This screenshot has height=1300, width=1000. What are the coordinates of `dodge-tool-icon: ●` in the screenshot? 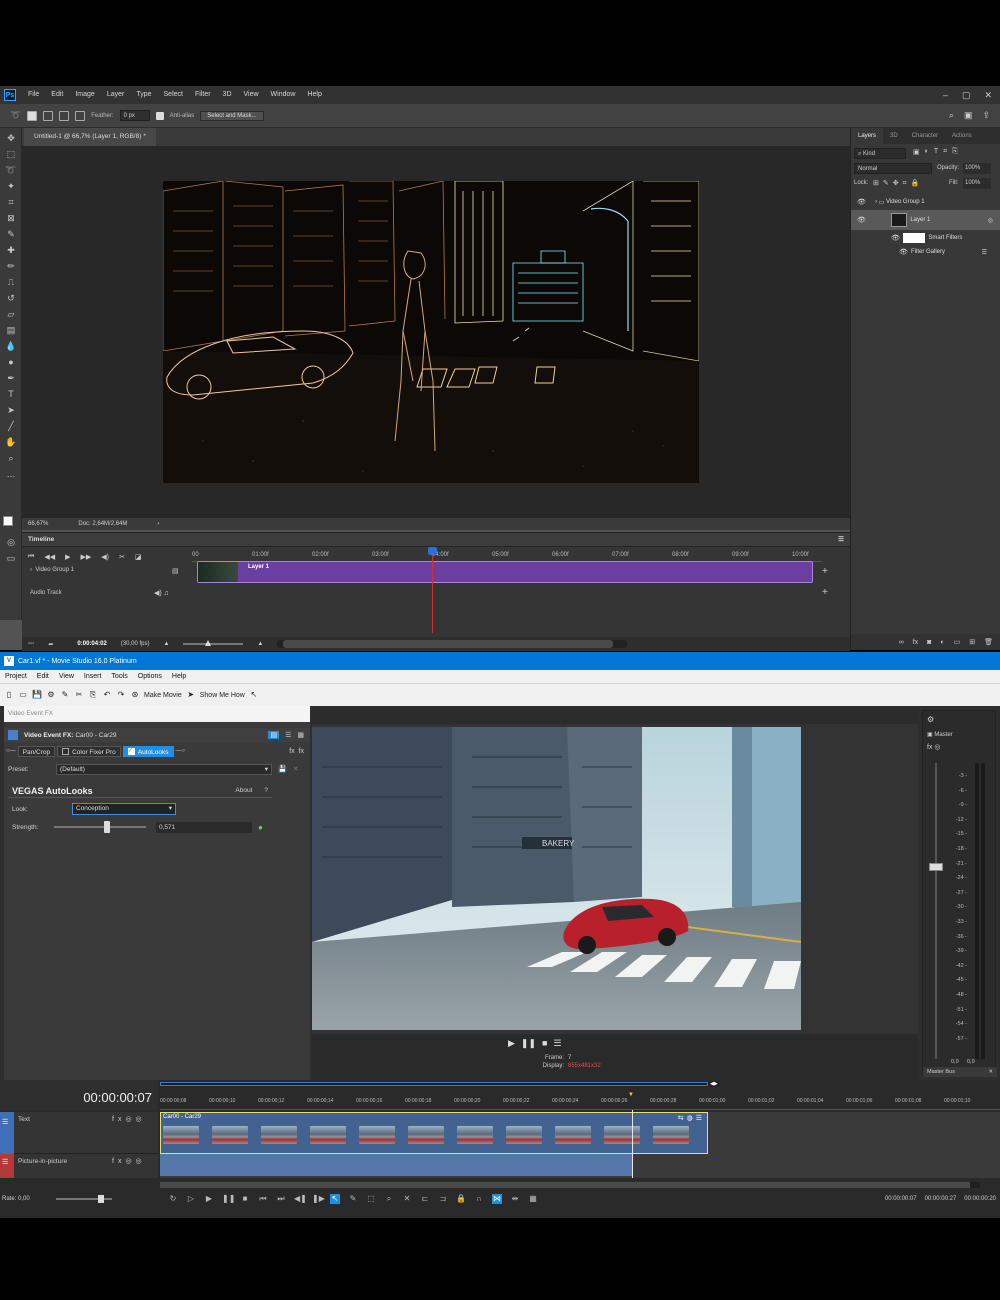 It's located at (11, 362).